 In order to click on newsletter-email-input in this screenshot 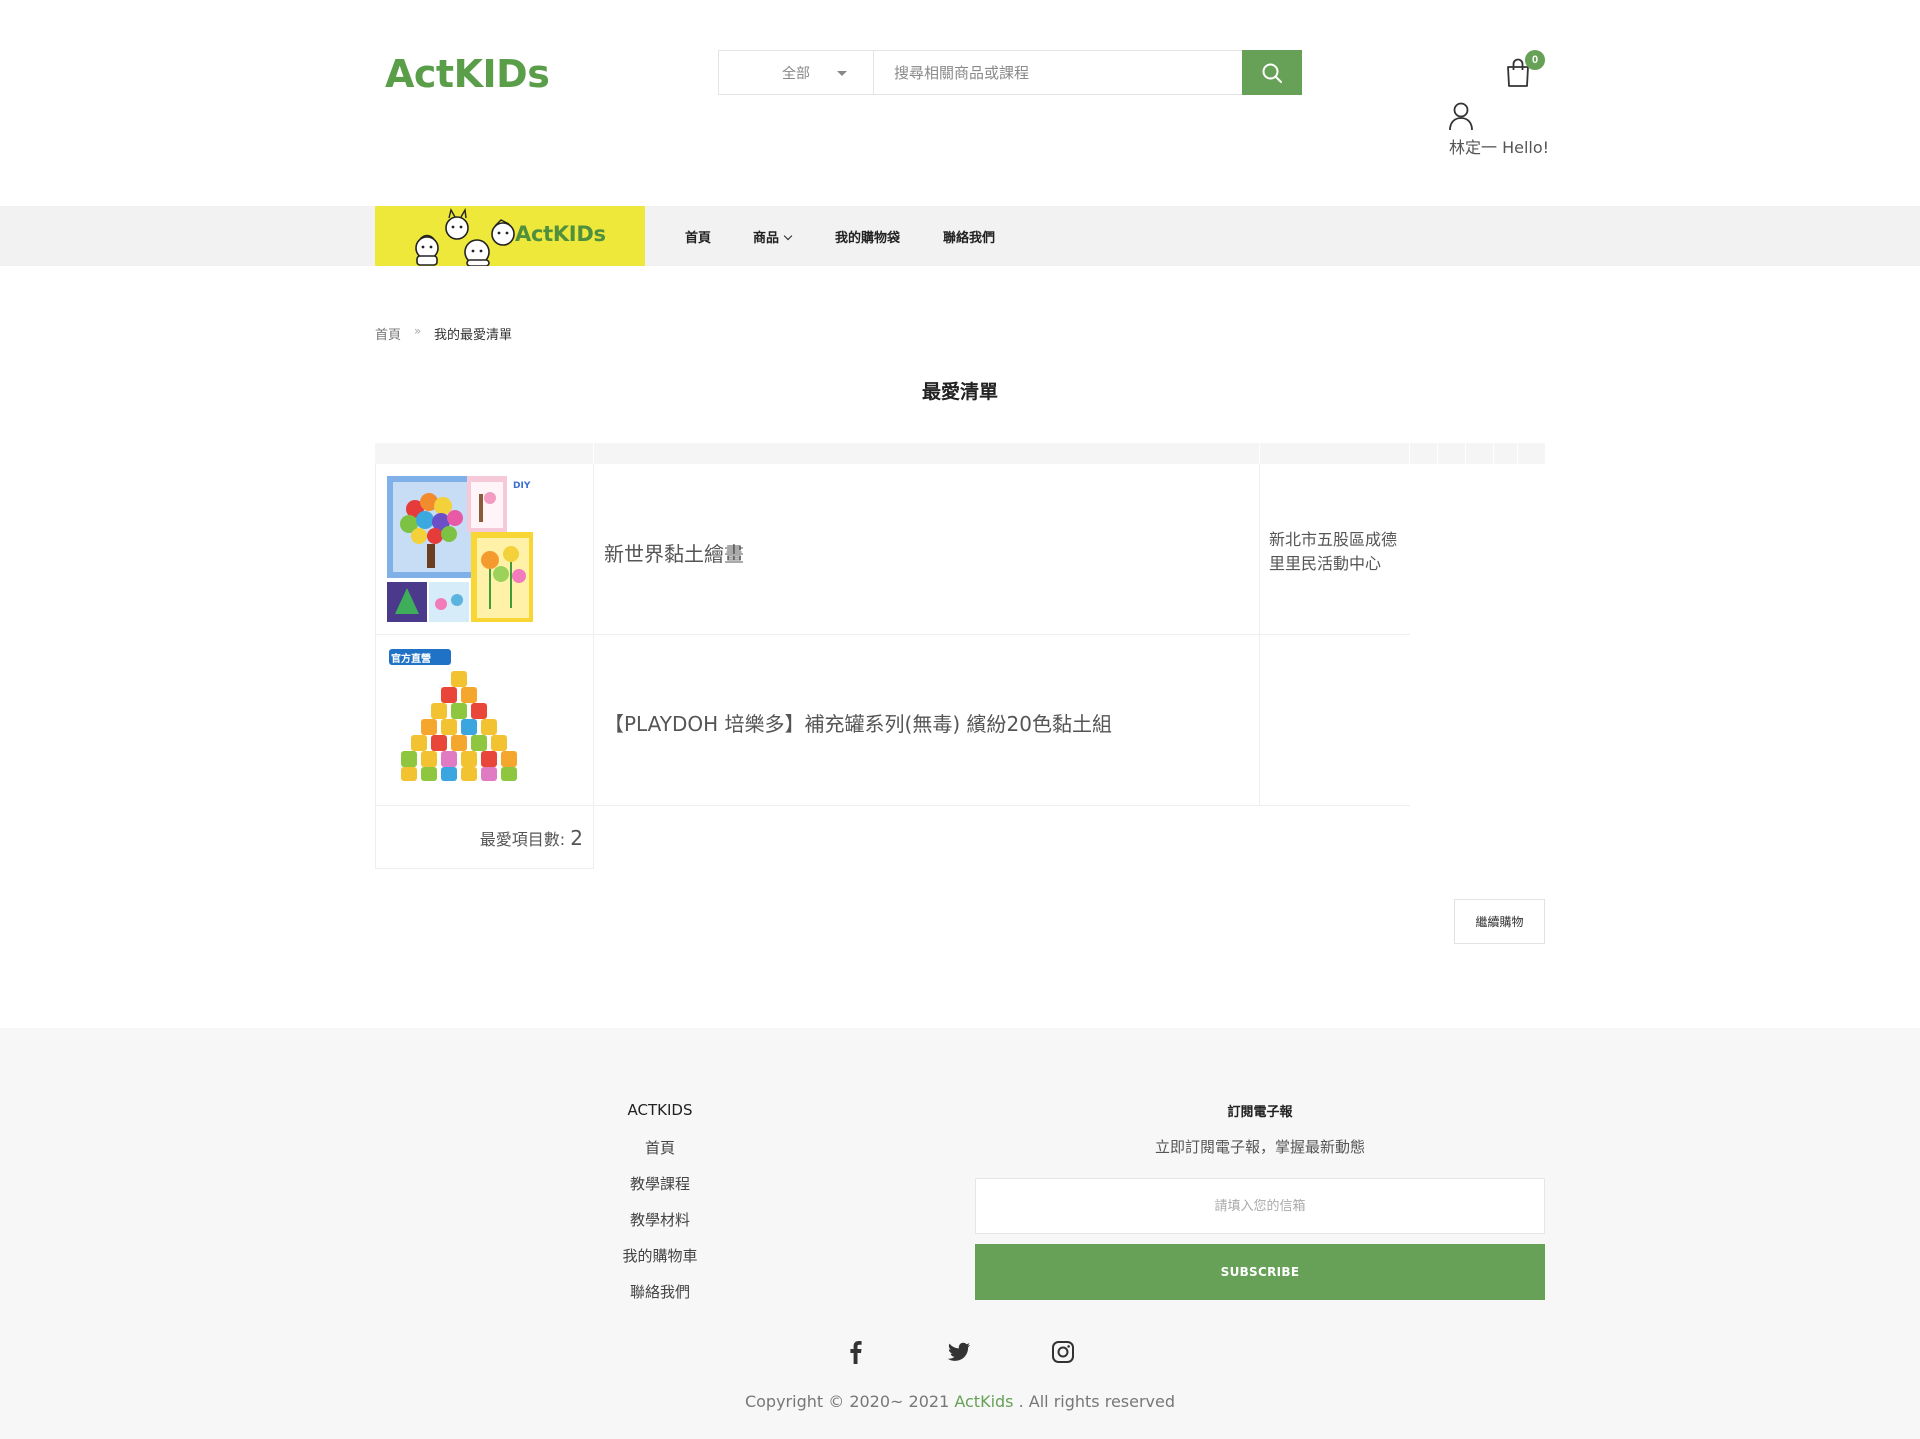, I will do `click(1260, 1206)`.